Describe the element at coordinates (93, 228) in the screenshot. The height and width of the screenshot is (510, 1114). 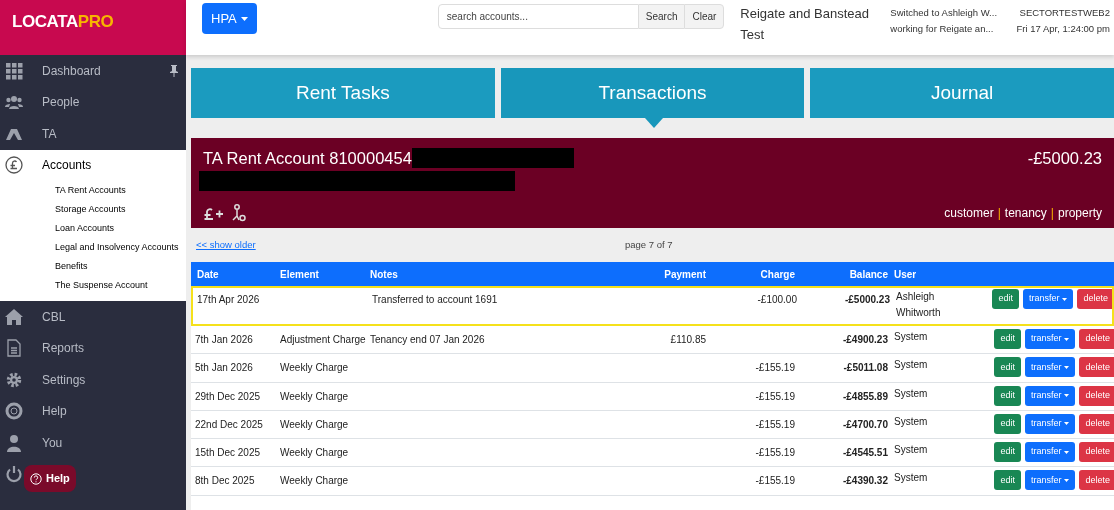
I see `submenu-item: Loan Accounts` at that location.